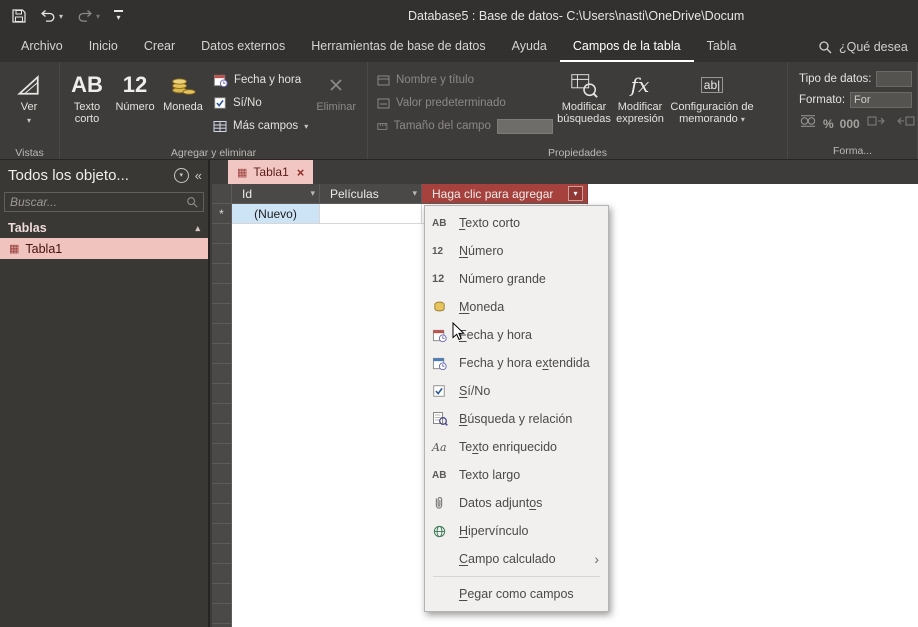 Image resolution: width=918 pixels, height=627 pixels. I want to click on ribbon-tab-crear: Crear, so click(159, 47).